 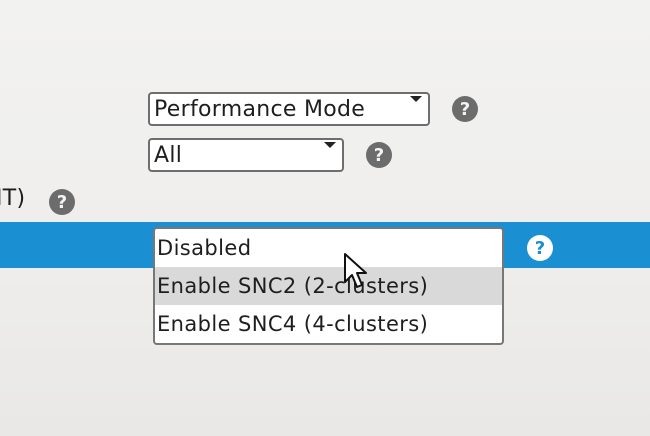 I want to click on option-disabled: Disabled, so click(x=328, y=248).